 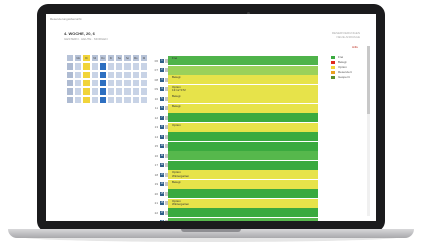 I want to click on room-number-badge: 2, so click(x=162, y=70).